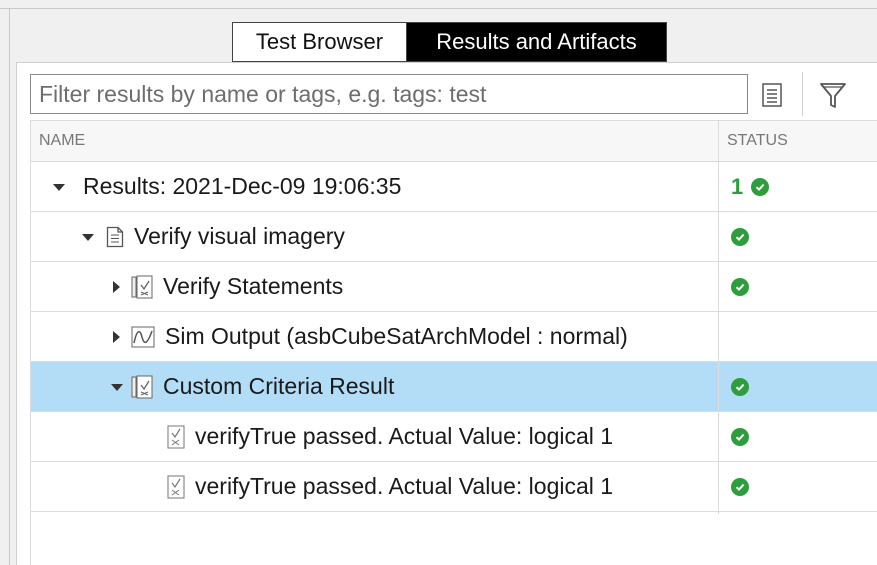  What do you see at coordinates (253, 286) in the screenshot?
I see `row-label: Verify Statements` at bounding box center [253, 286].